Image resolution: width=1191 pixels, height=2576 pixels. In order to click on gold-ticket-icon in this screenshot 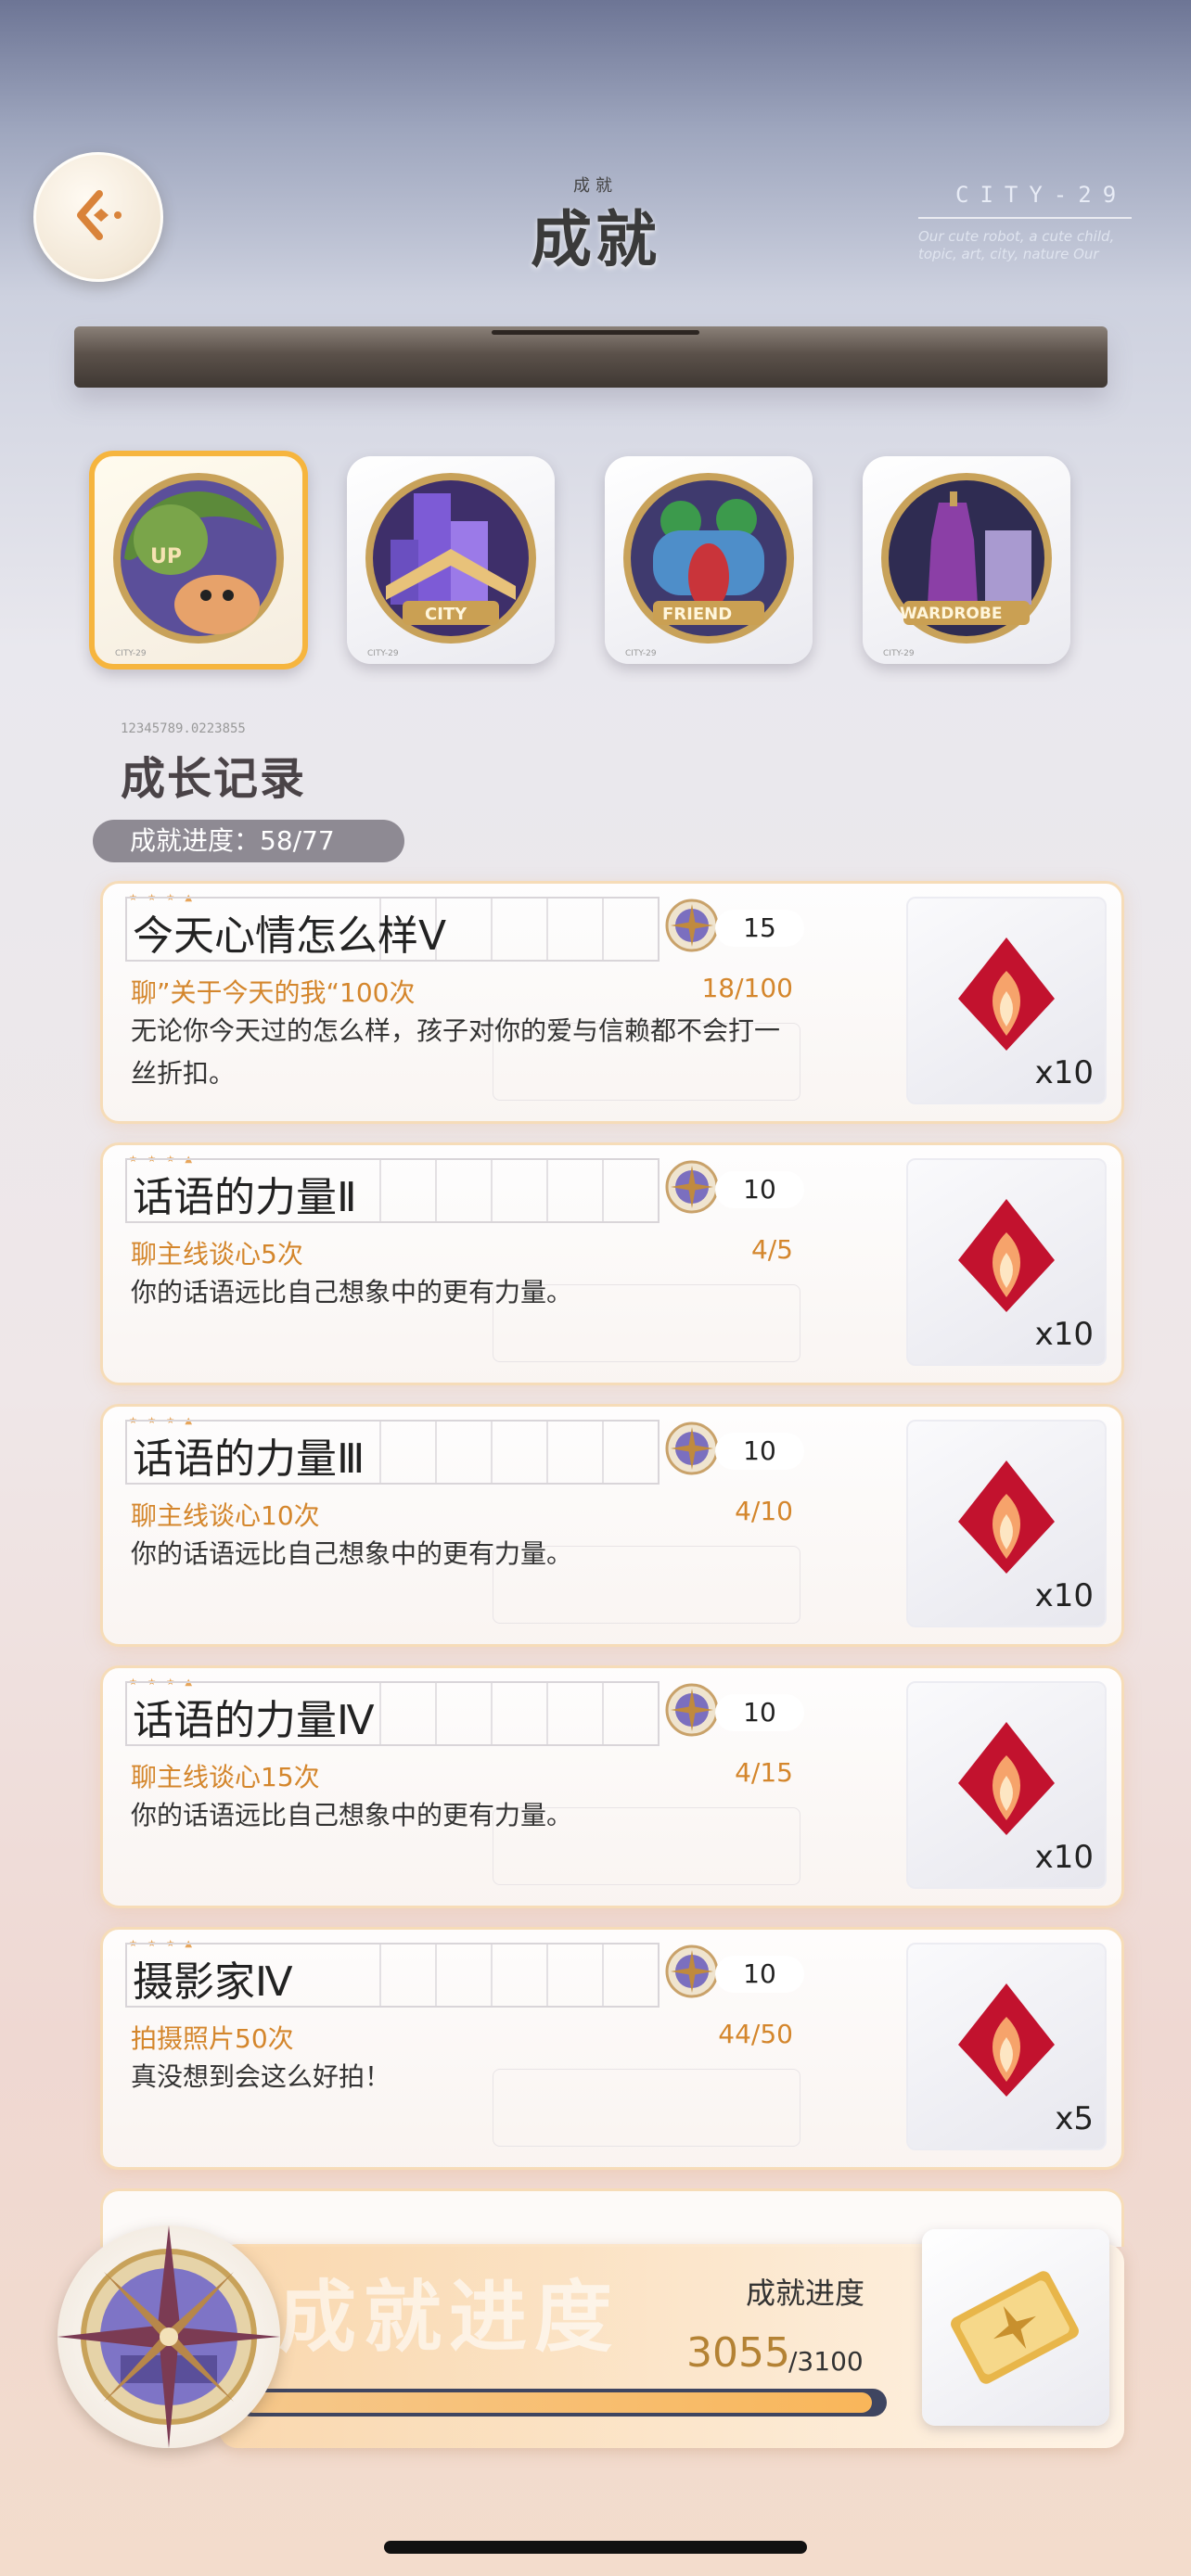, I will do `click(1015, 2327)`.